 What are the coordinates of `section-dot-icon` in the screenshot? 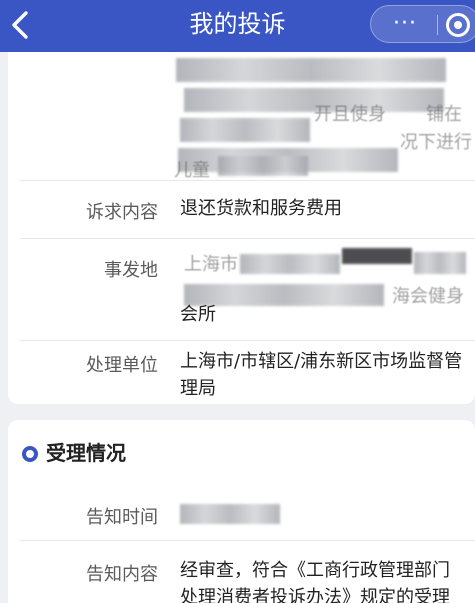 It's located at (30, 454).